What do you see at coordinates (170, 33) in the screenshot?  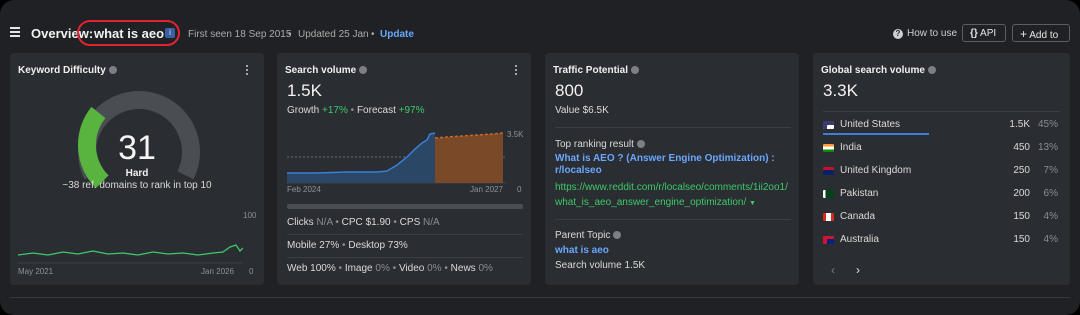 I see `info-badge-icon: i` at bounding box center [170, 33].